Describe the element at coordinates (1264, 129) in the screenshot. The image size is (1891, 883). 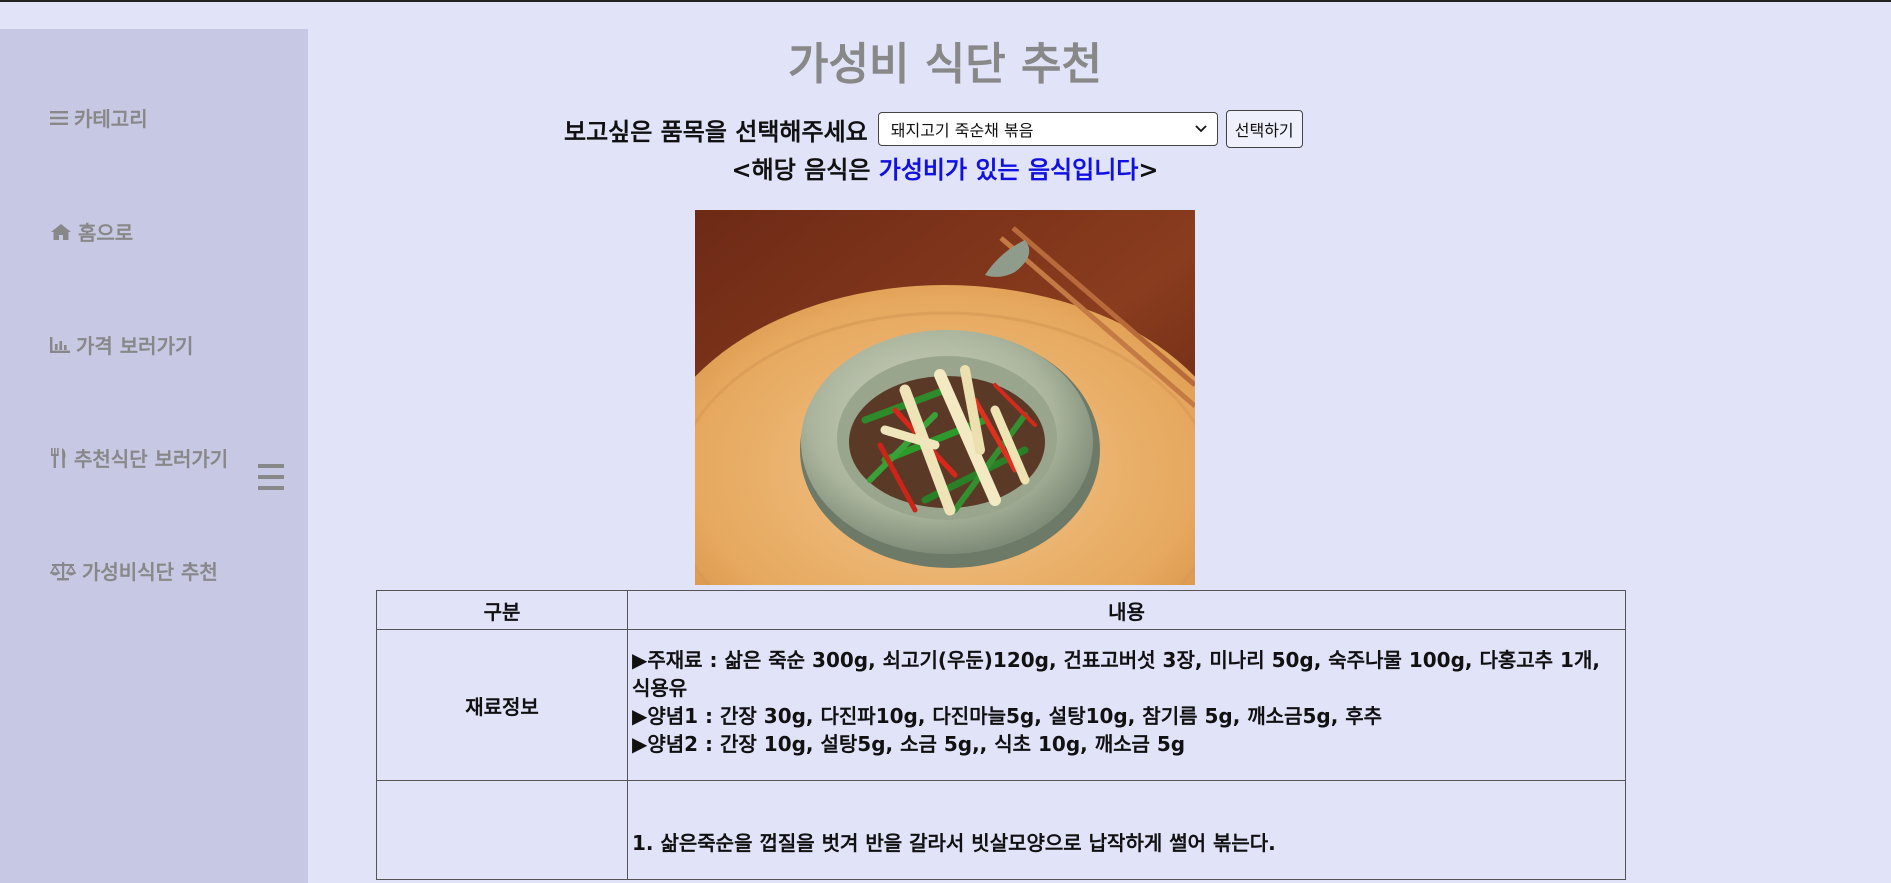
I see `select-button: 선택하기` at that location.